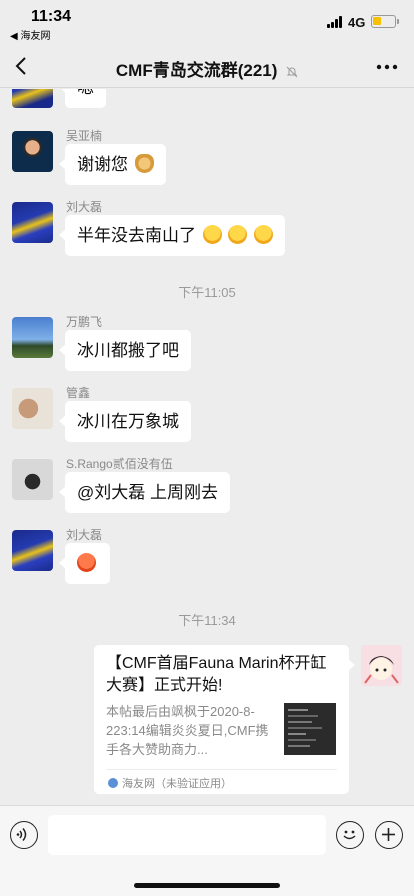 The image size is (414, 896). I want to click on link-card-source: 海友网（未验证应用）, so click(170, 783).